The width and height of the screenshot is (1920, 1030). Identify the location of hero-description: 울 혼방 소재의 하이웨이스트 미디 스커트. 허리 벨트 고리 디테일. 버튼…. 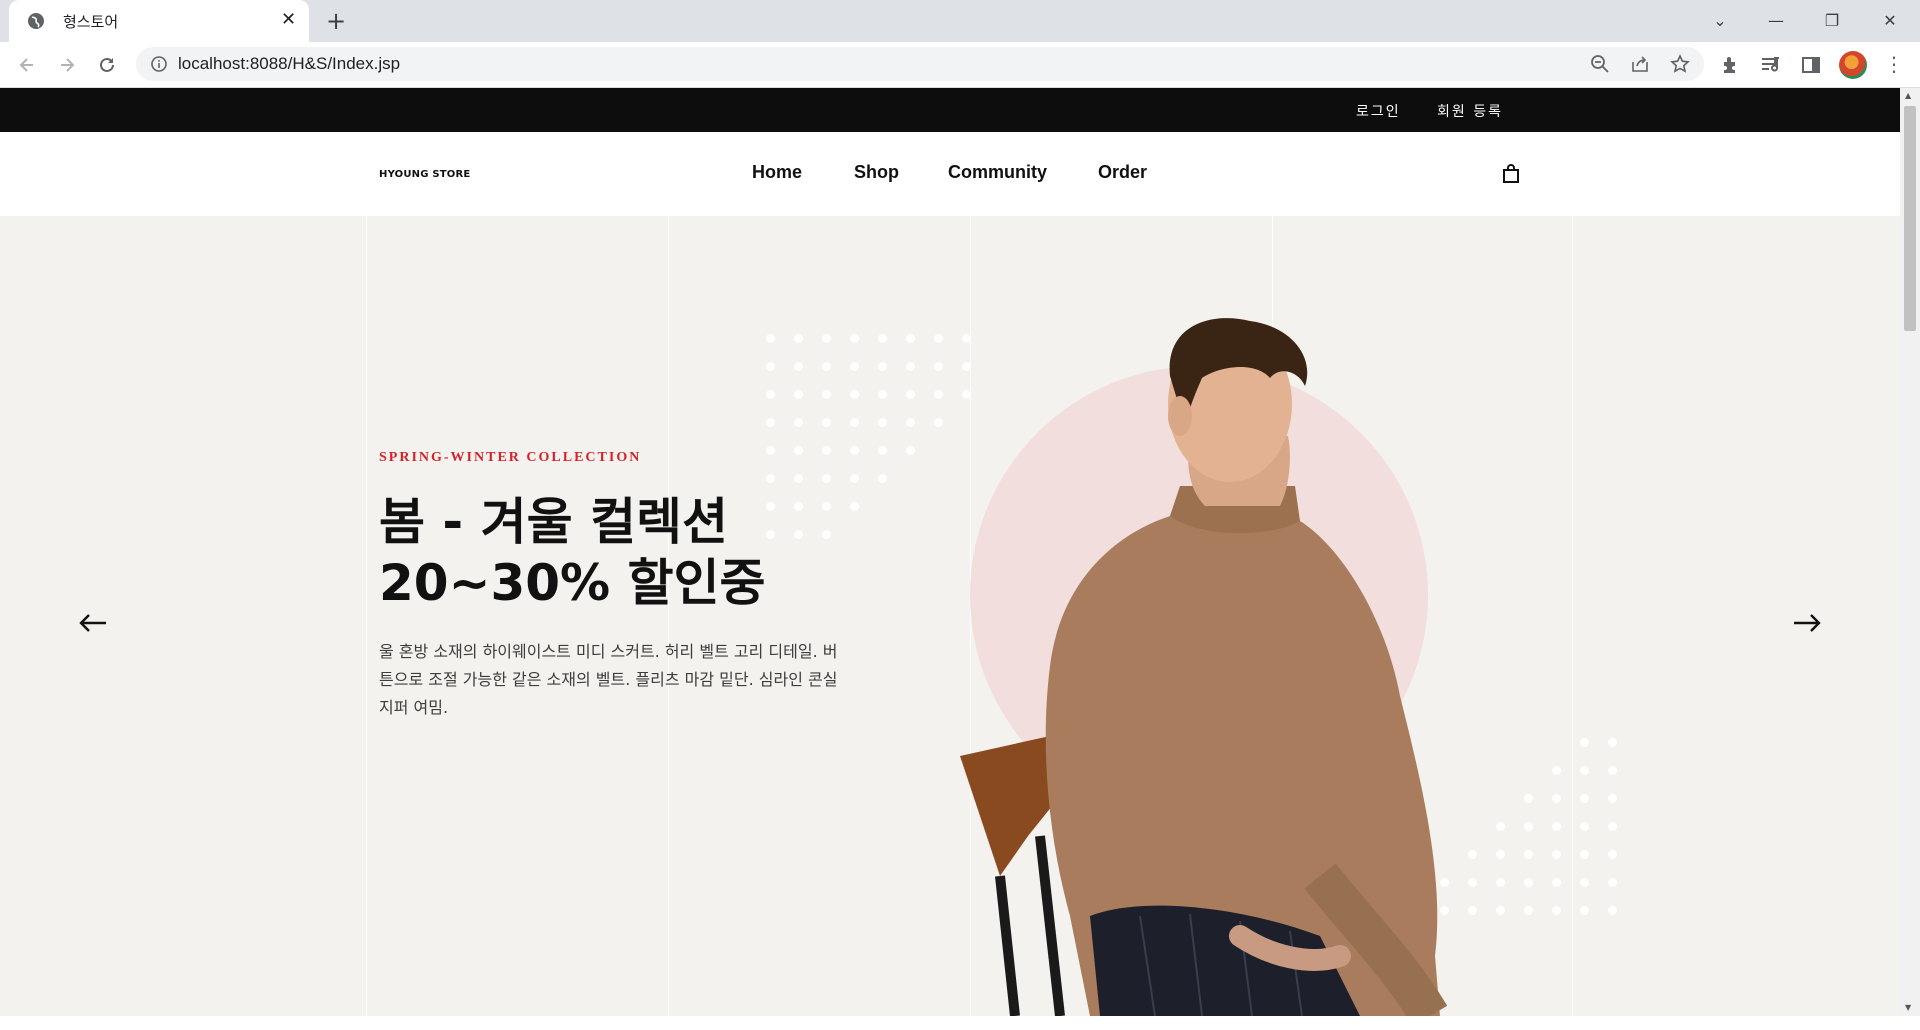
(608, 679).